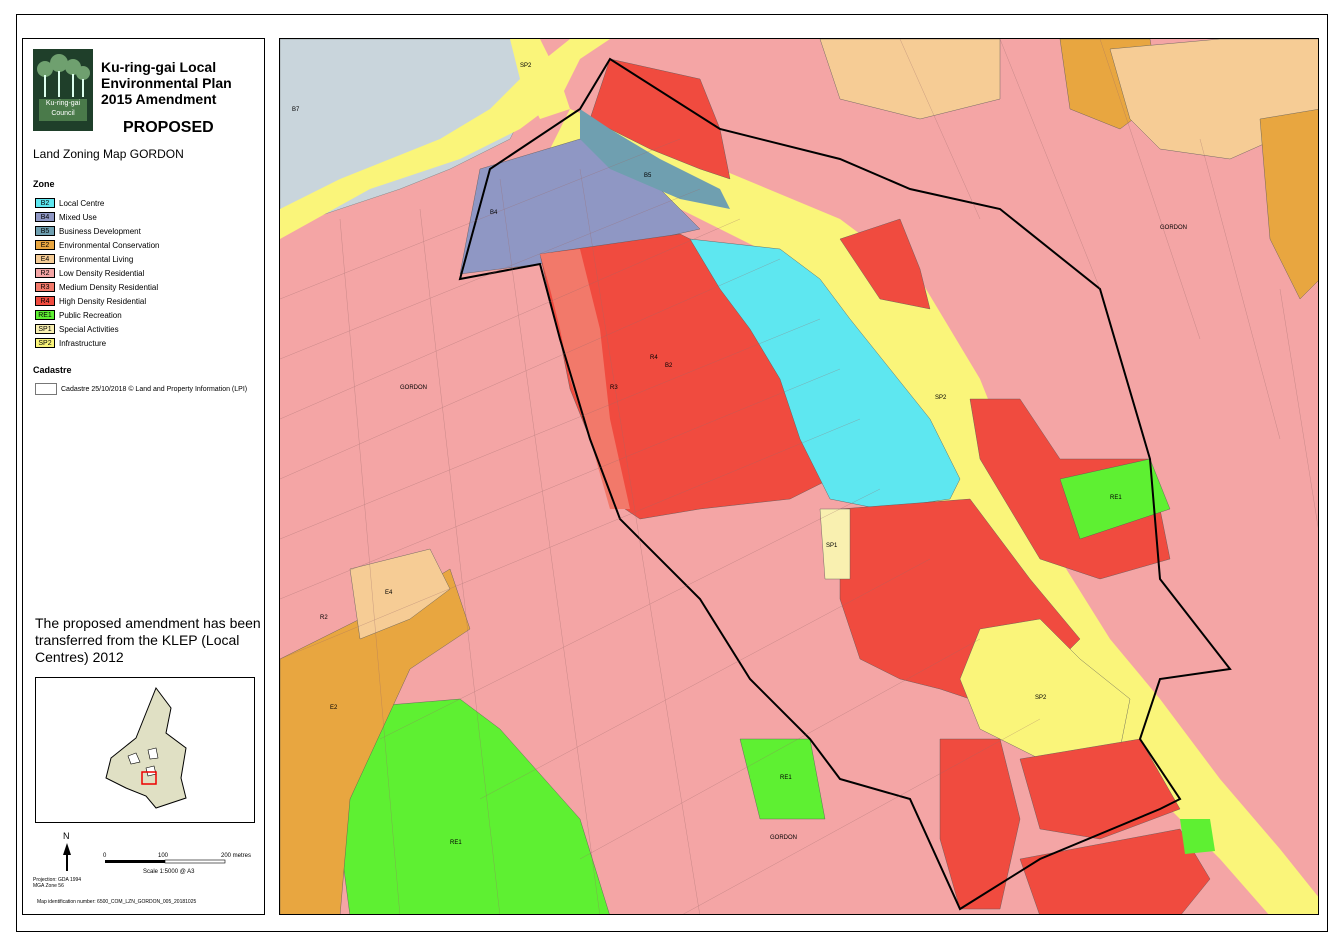  Describe the element at coordinates (334, 708) in the screenshot. I see `label-e2: E2` at that location.